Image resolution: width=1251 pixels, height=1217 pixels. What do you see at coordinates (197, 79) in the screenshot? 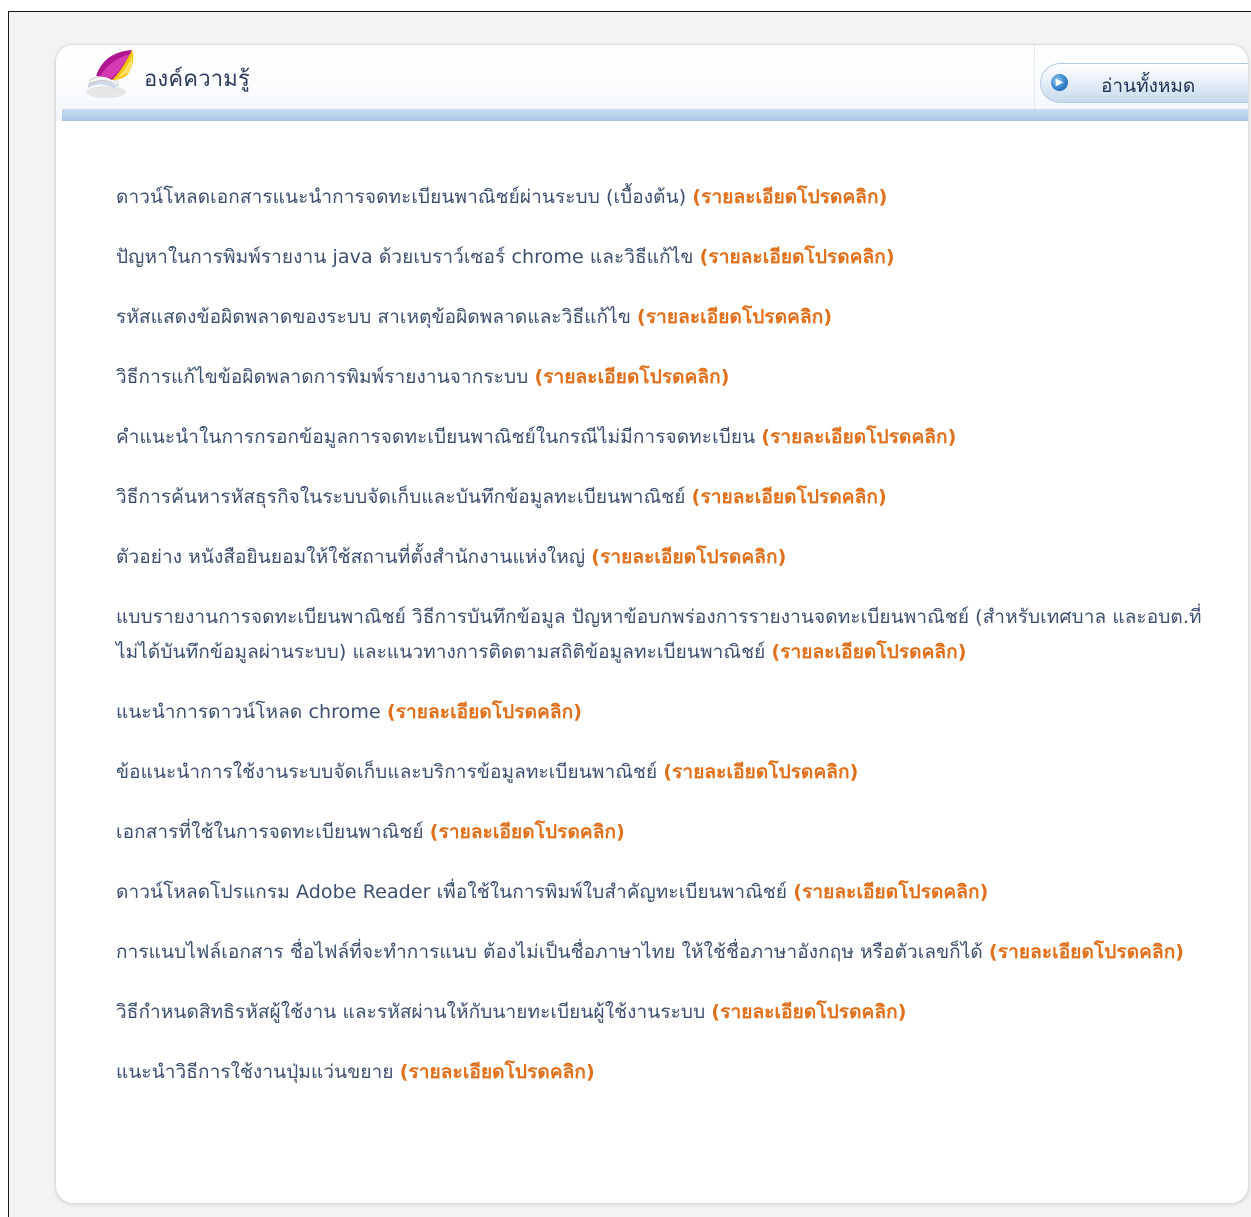
I see `panel-title: องค์ความรู้` at bounding box center [197, 79].